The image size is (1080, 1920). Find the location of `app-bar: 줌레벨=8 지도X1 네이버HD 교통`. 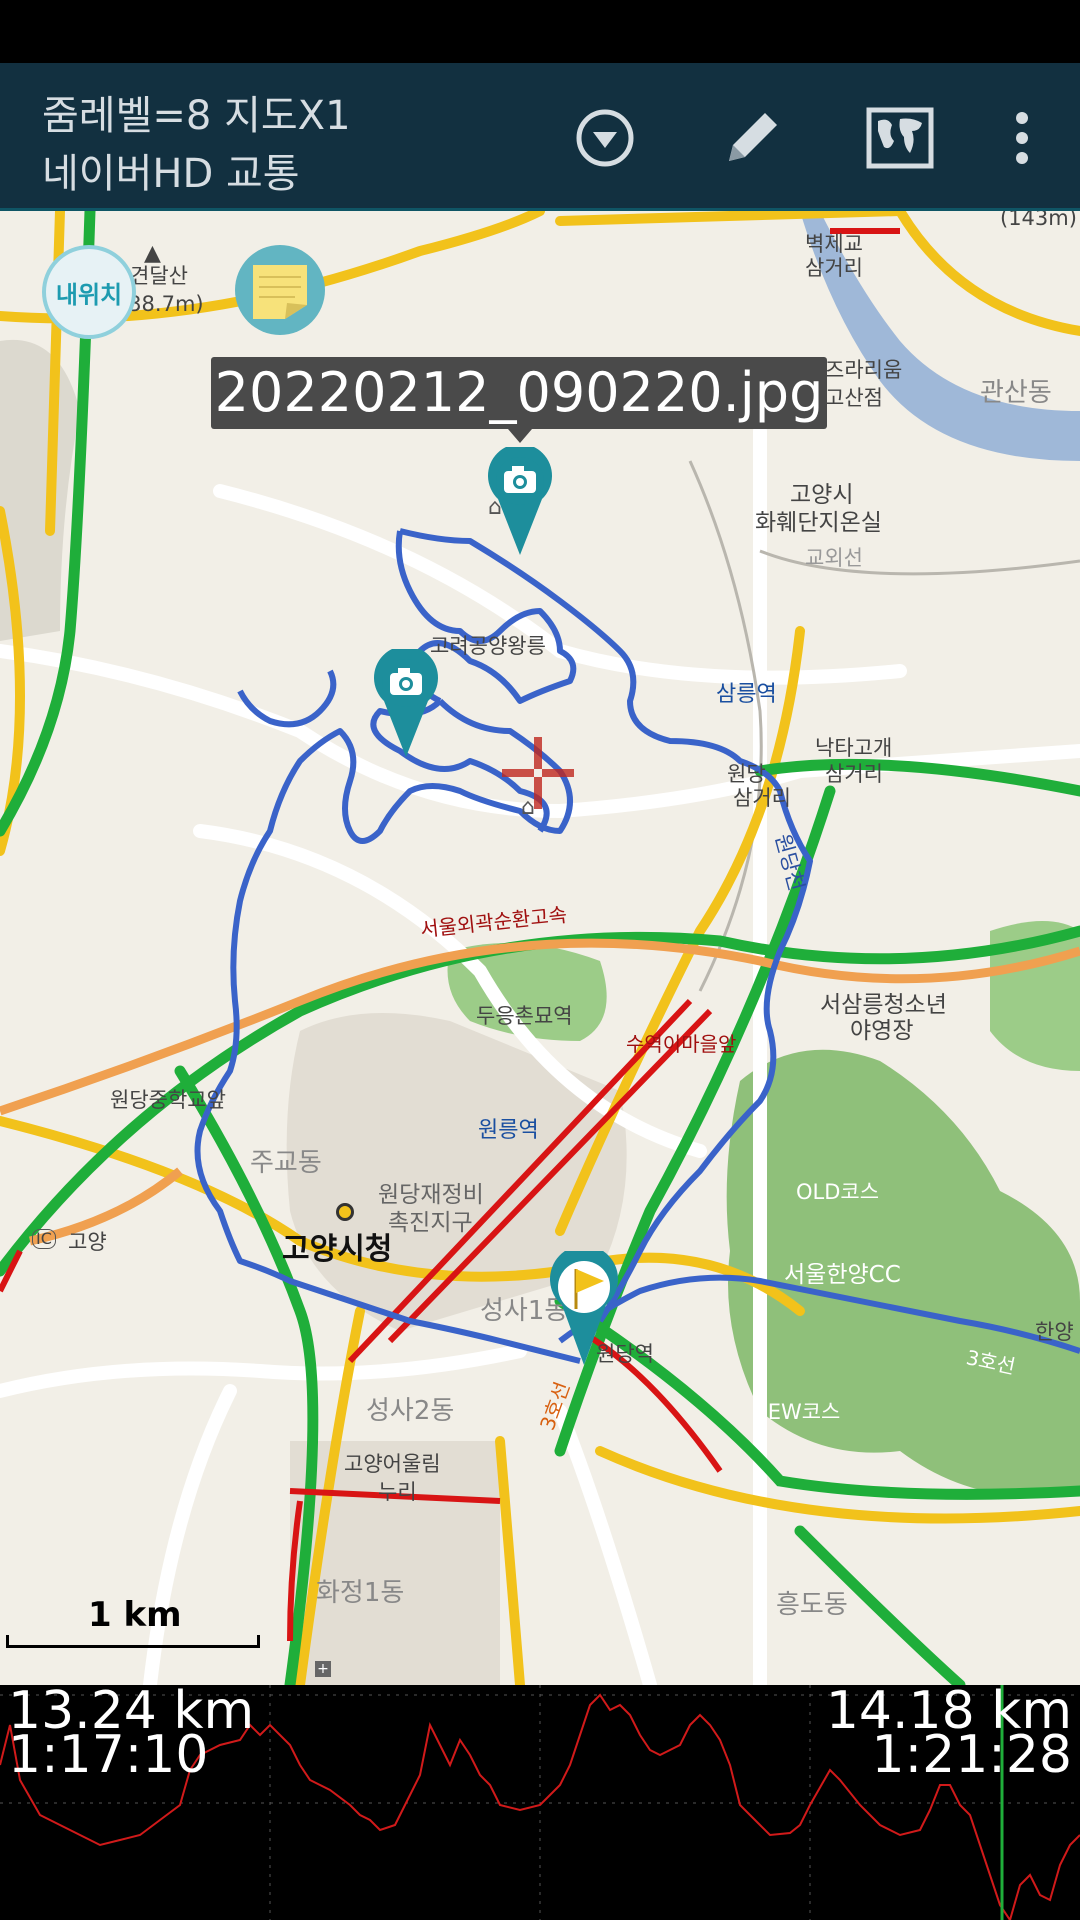

app-bar: 줌레벨=8 지도X1 네이버HD 교통 is located at coordinates (540, 137).